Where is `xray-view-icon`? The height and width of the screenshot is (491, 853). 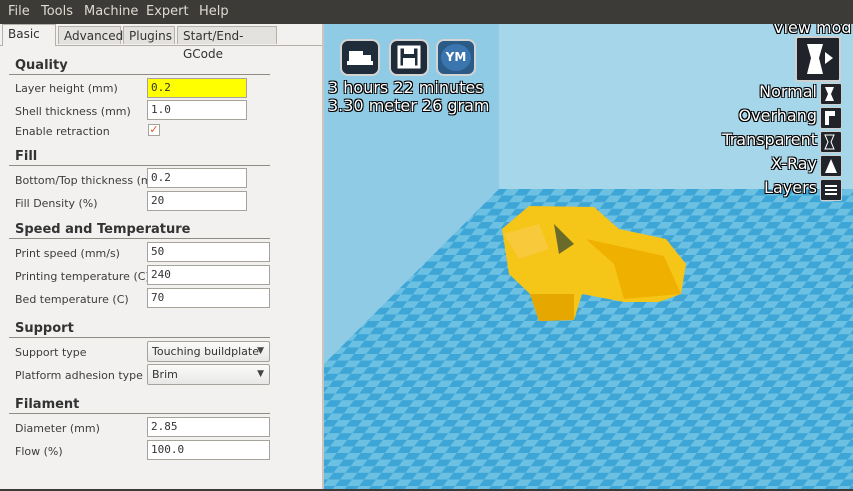
xray-view-icon is located at coordinates (831, 166).